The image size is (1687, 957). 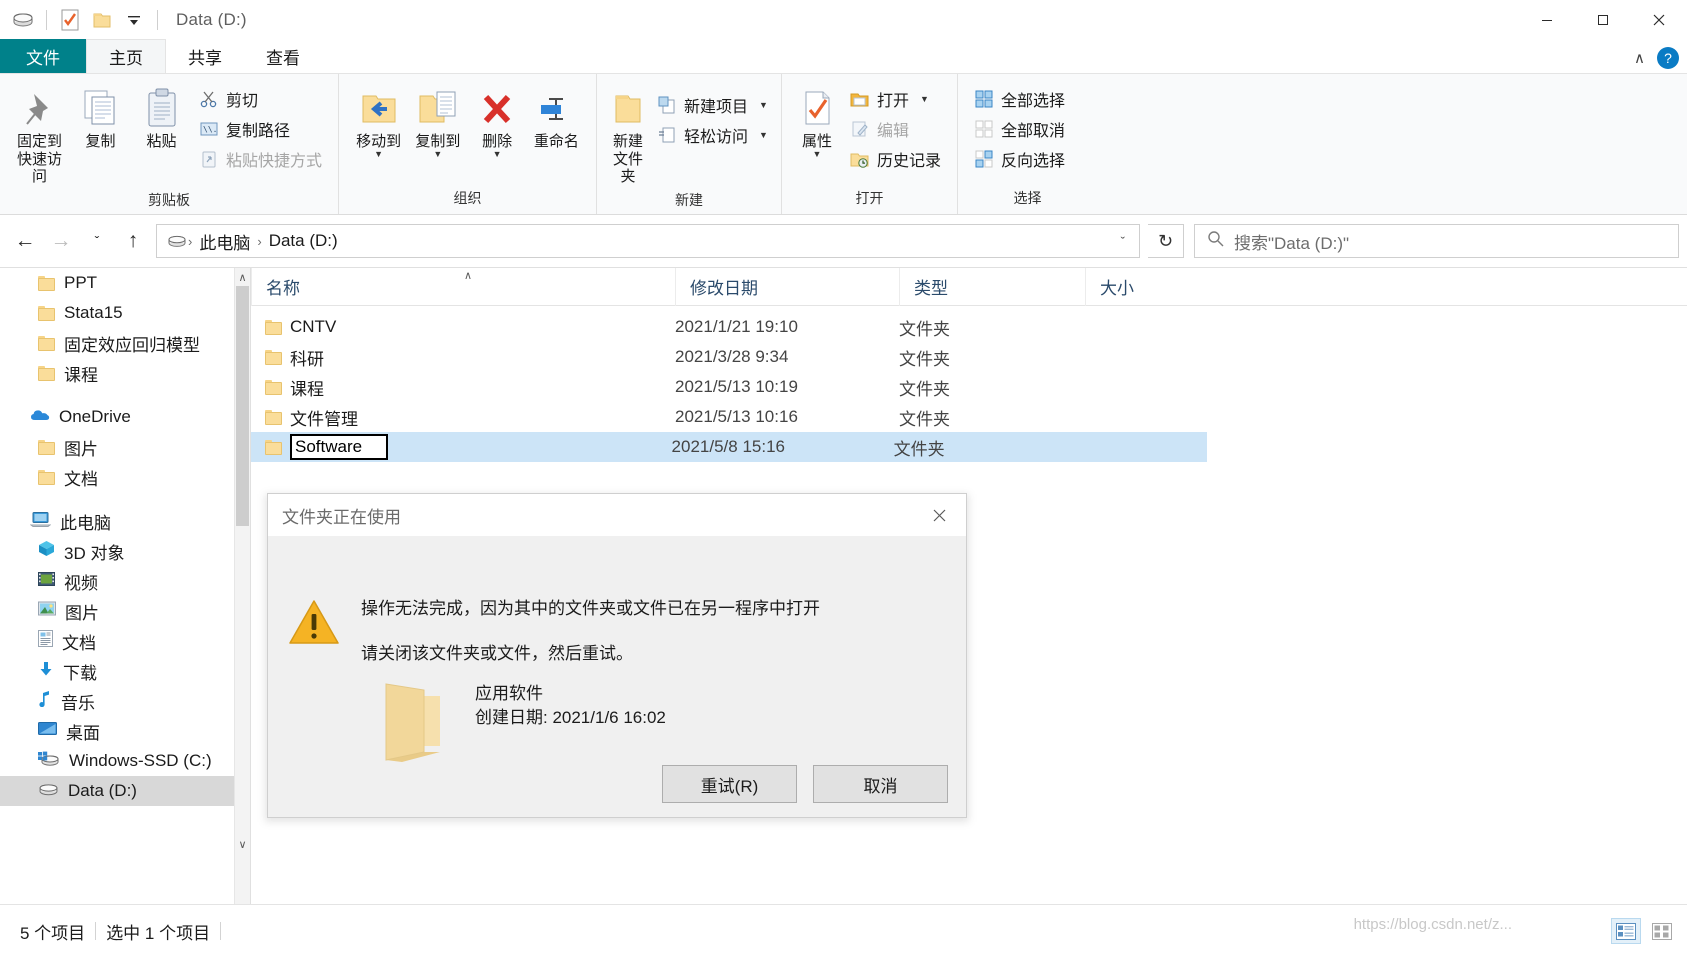 What do you see at coordinates (895, 159) in the screenshot?
I see `history-button: 历史记录` at bounding box center [895, 159].